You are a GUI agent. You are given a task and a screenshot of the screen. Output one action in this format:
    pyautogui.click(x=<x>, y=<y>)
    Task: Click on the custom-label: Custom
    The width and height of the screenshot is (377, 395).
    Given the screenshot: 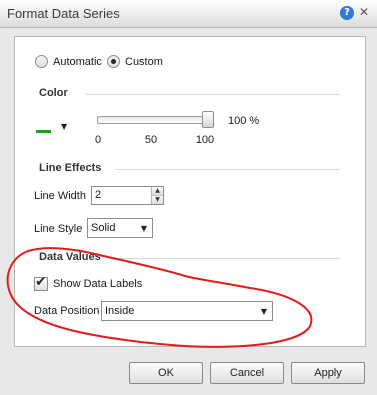 What is the action you would take?
    pyautogui.click(x=144, y=62)
    